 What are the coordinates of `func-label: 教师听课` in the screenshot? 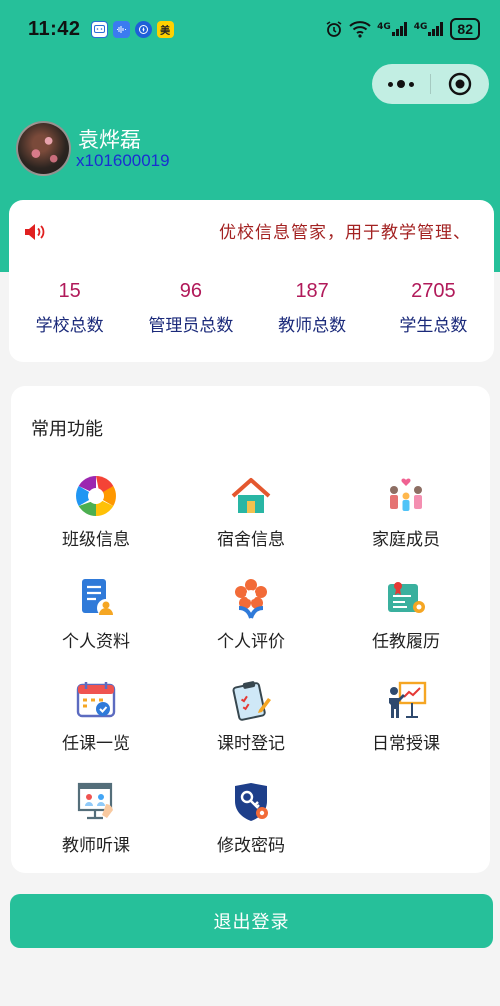 It's located at (96, 846).